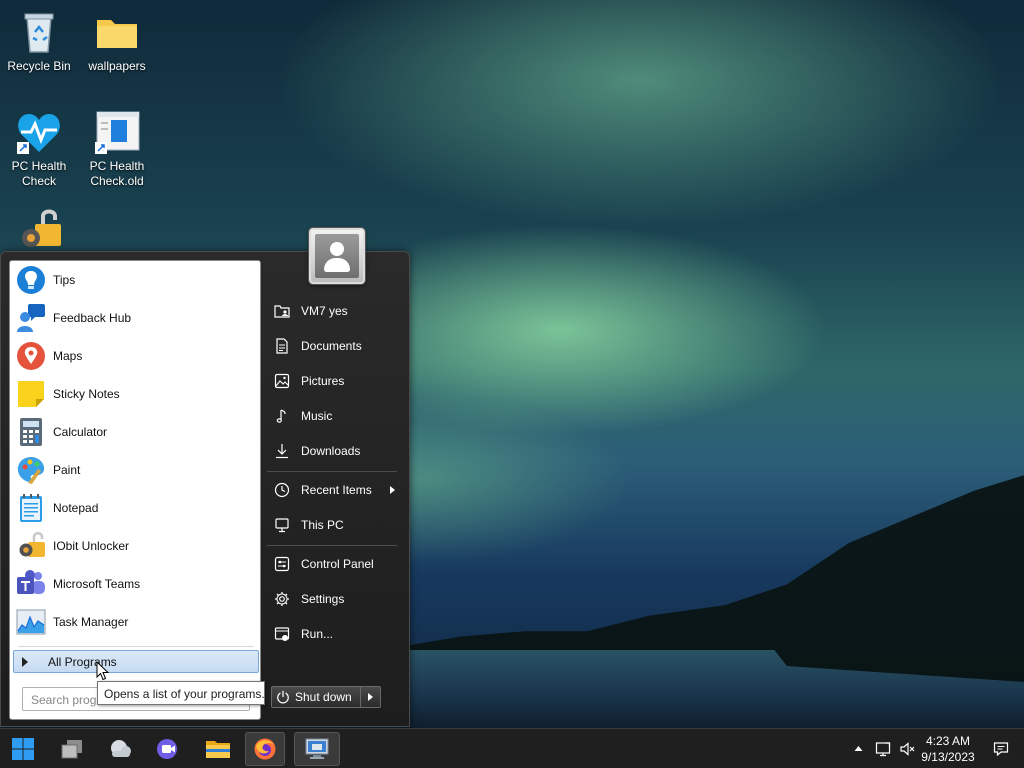  I want to click on cloud-icon, so click(121, 748).